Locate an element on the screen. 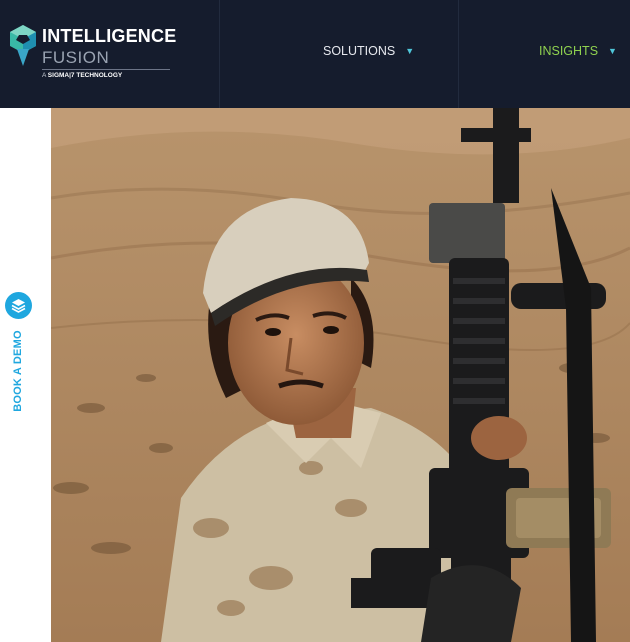  book-demo-label: BOOK A DEMO is located at coordinates (18, 370).